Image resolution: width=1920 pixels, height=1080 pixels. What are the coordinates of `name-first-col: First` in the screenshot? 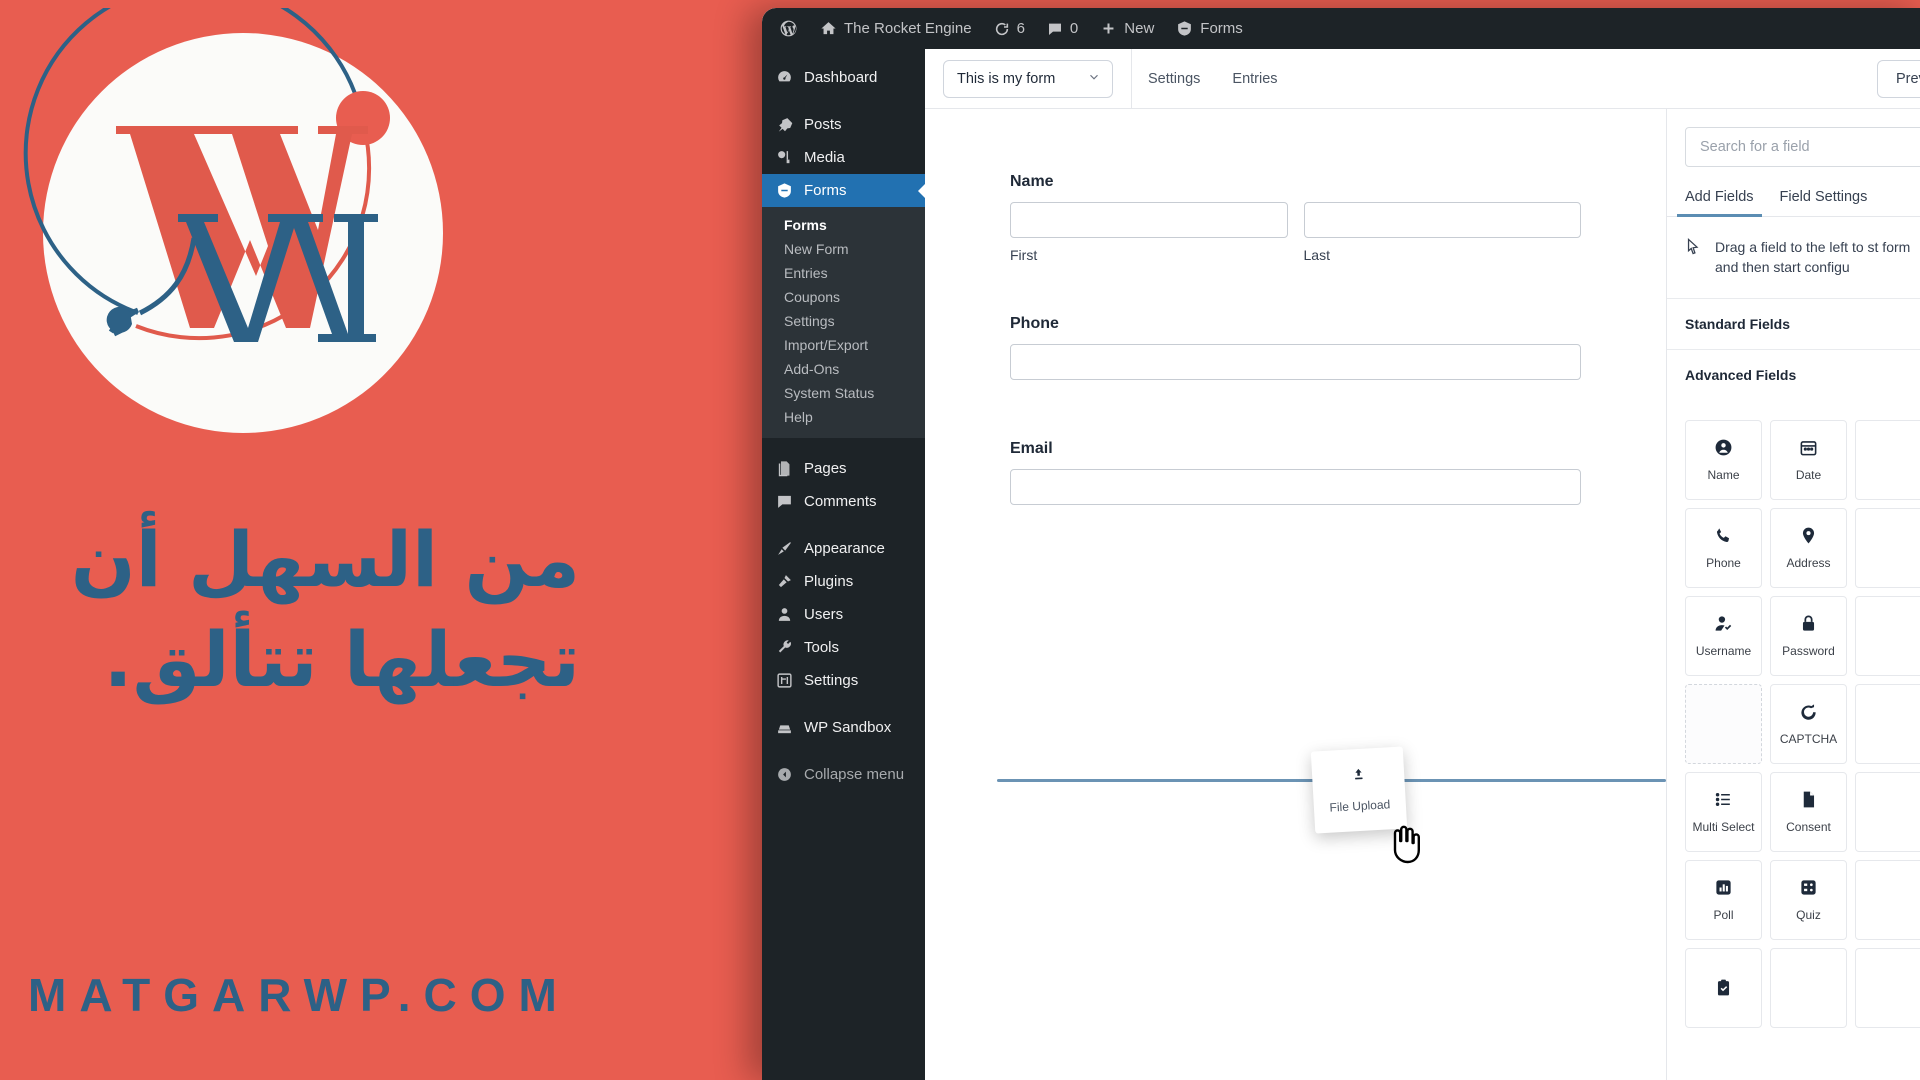 It's located at (1149, 232).